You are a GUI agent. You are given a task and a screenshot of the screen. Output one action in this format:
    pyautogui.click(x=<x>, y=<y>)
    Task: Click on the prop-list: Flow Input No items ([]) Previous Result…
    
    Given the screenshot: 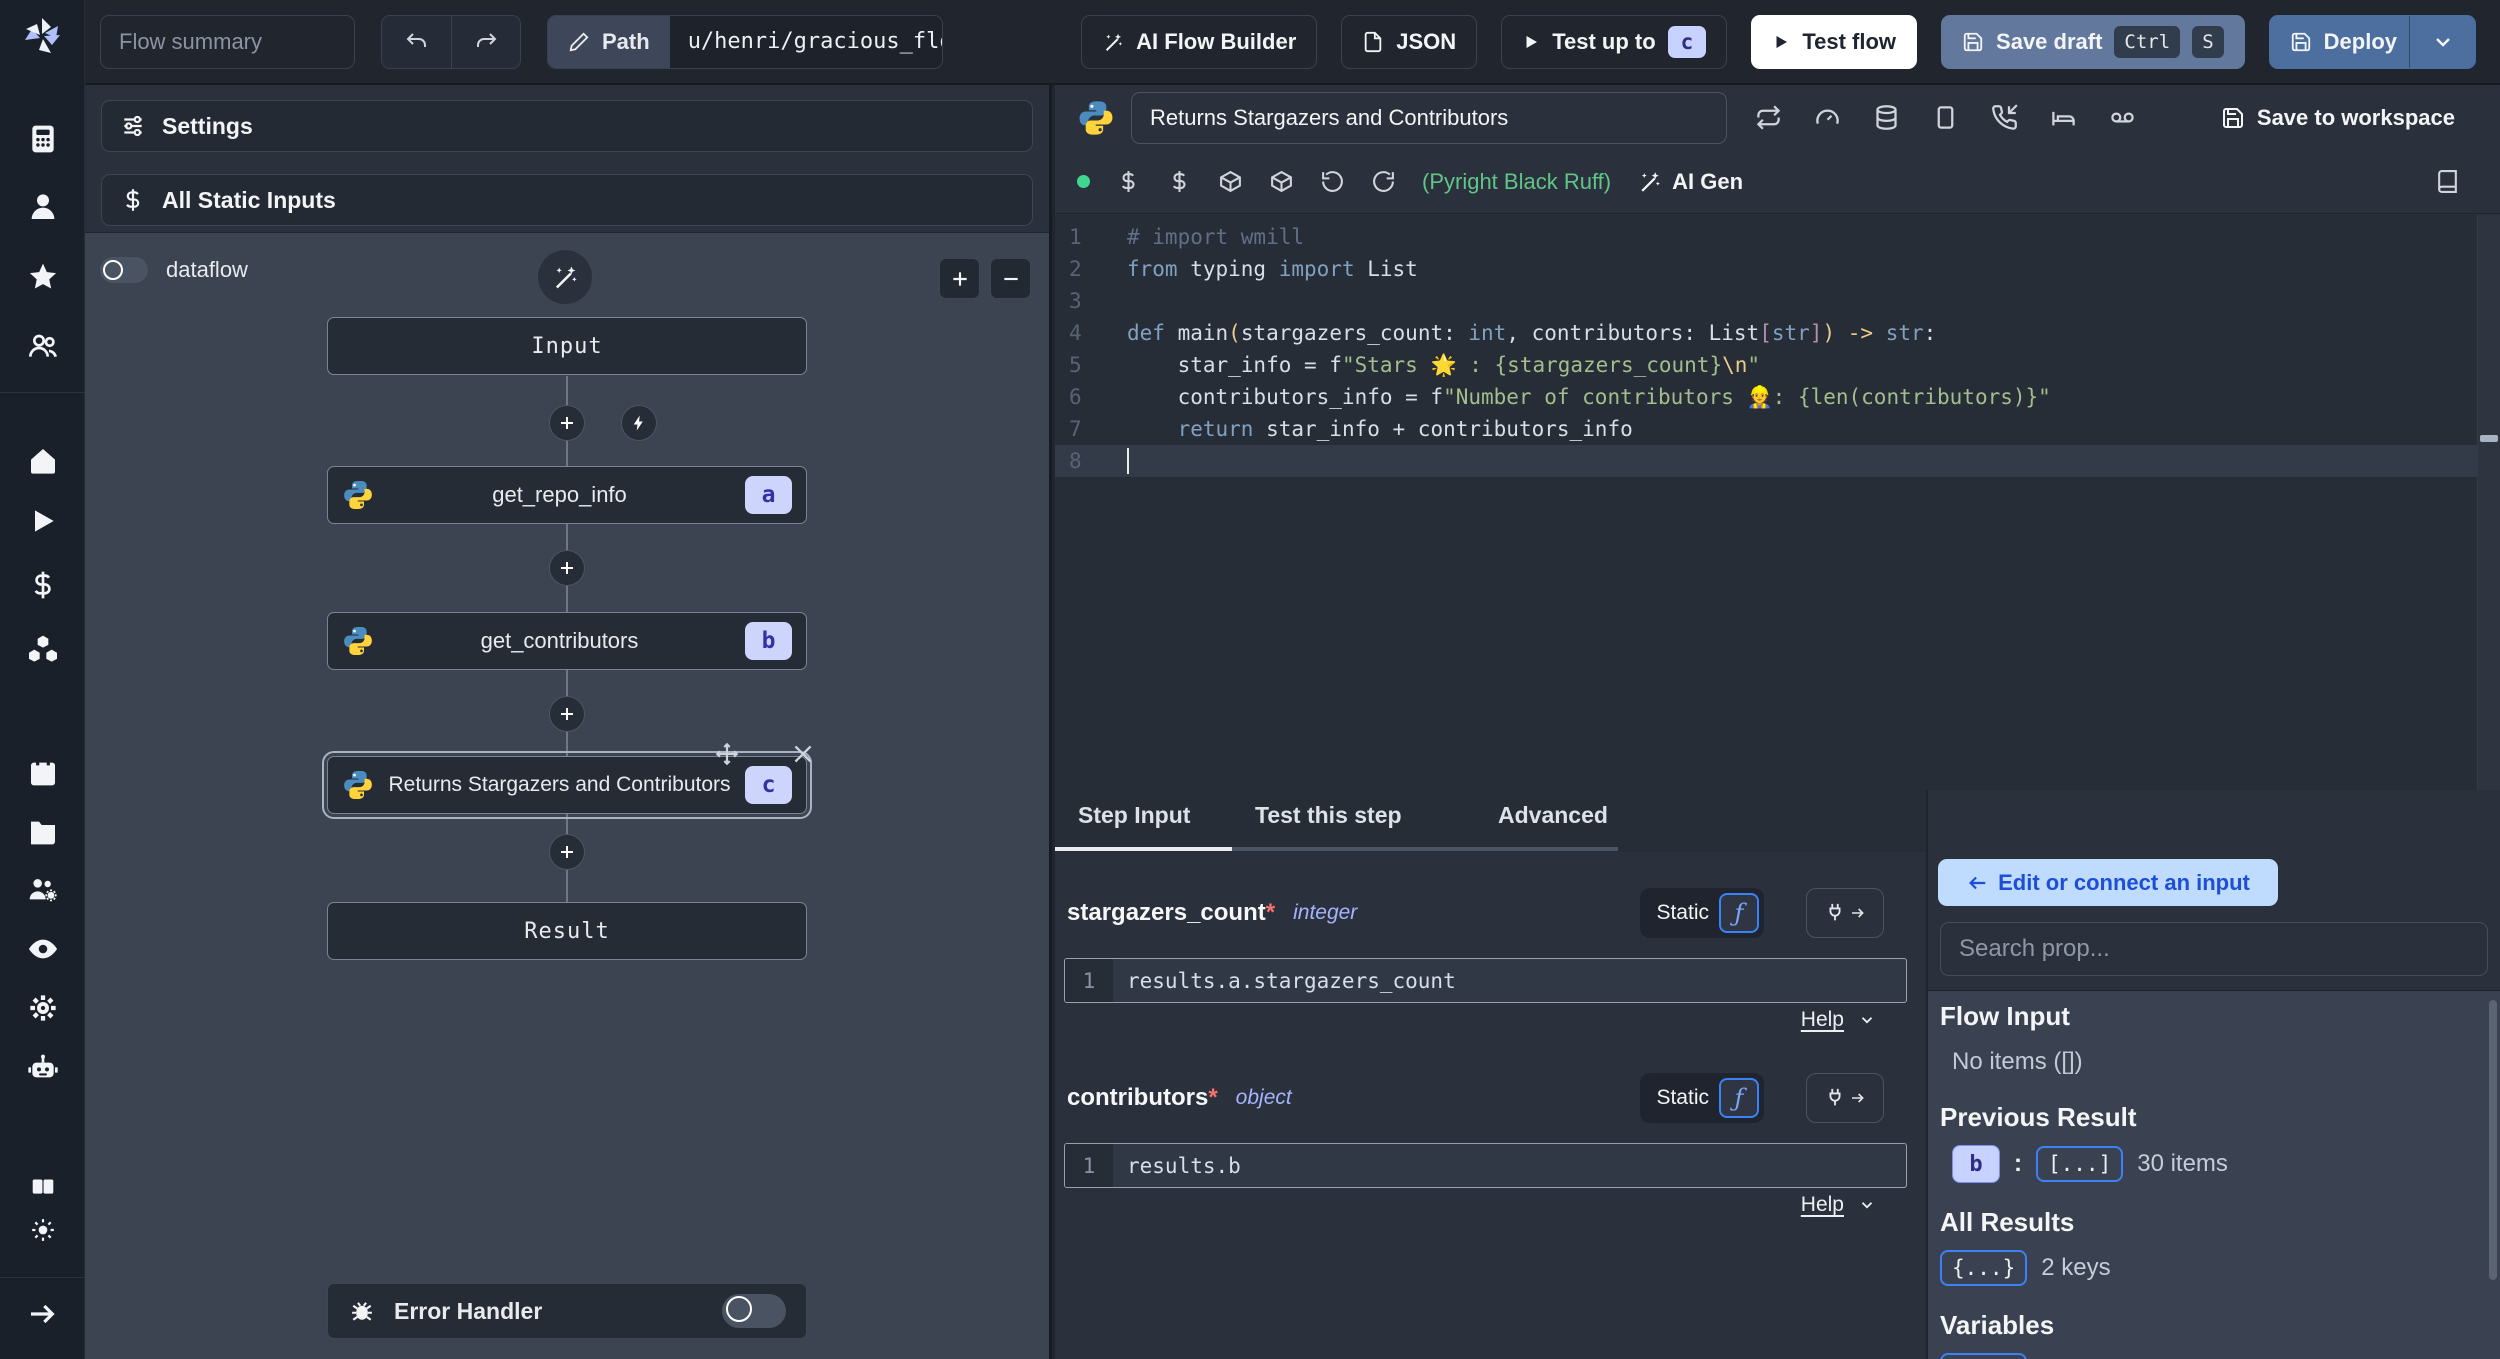 What is the action you would take?
    pyautogui.click(x=2214, y=1174)
    